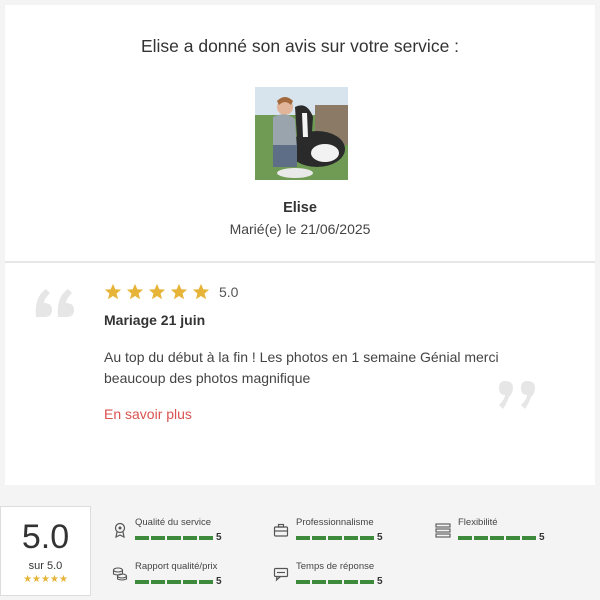 This screenshot has height=600, width=600. I want to click on sliders-icon, so click(443, 530).